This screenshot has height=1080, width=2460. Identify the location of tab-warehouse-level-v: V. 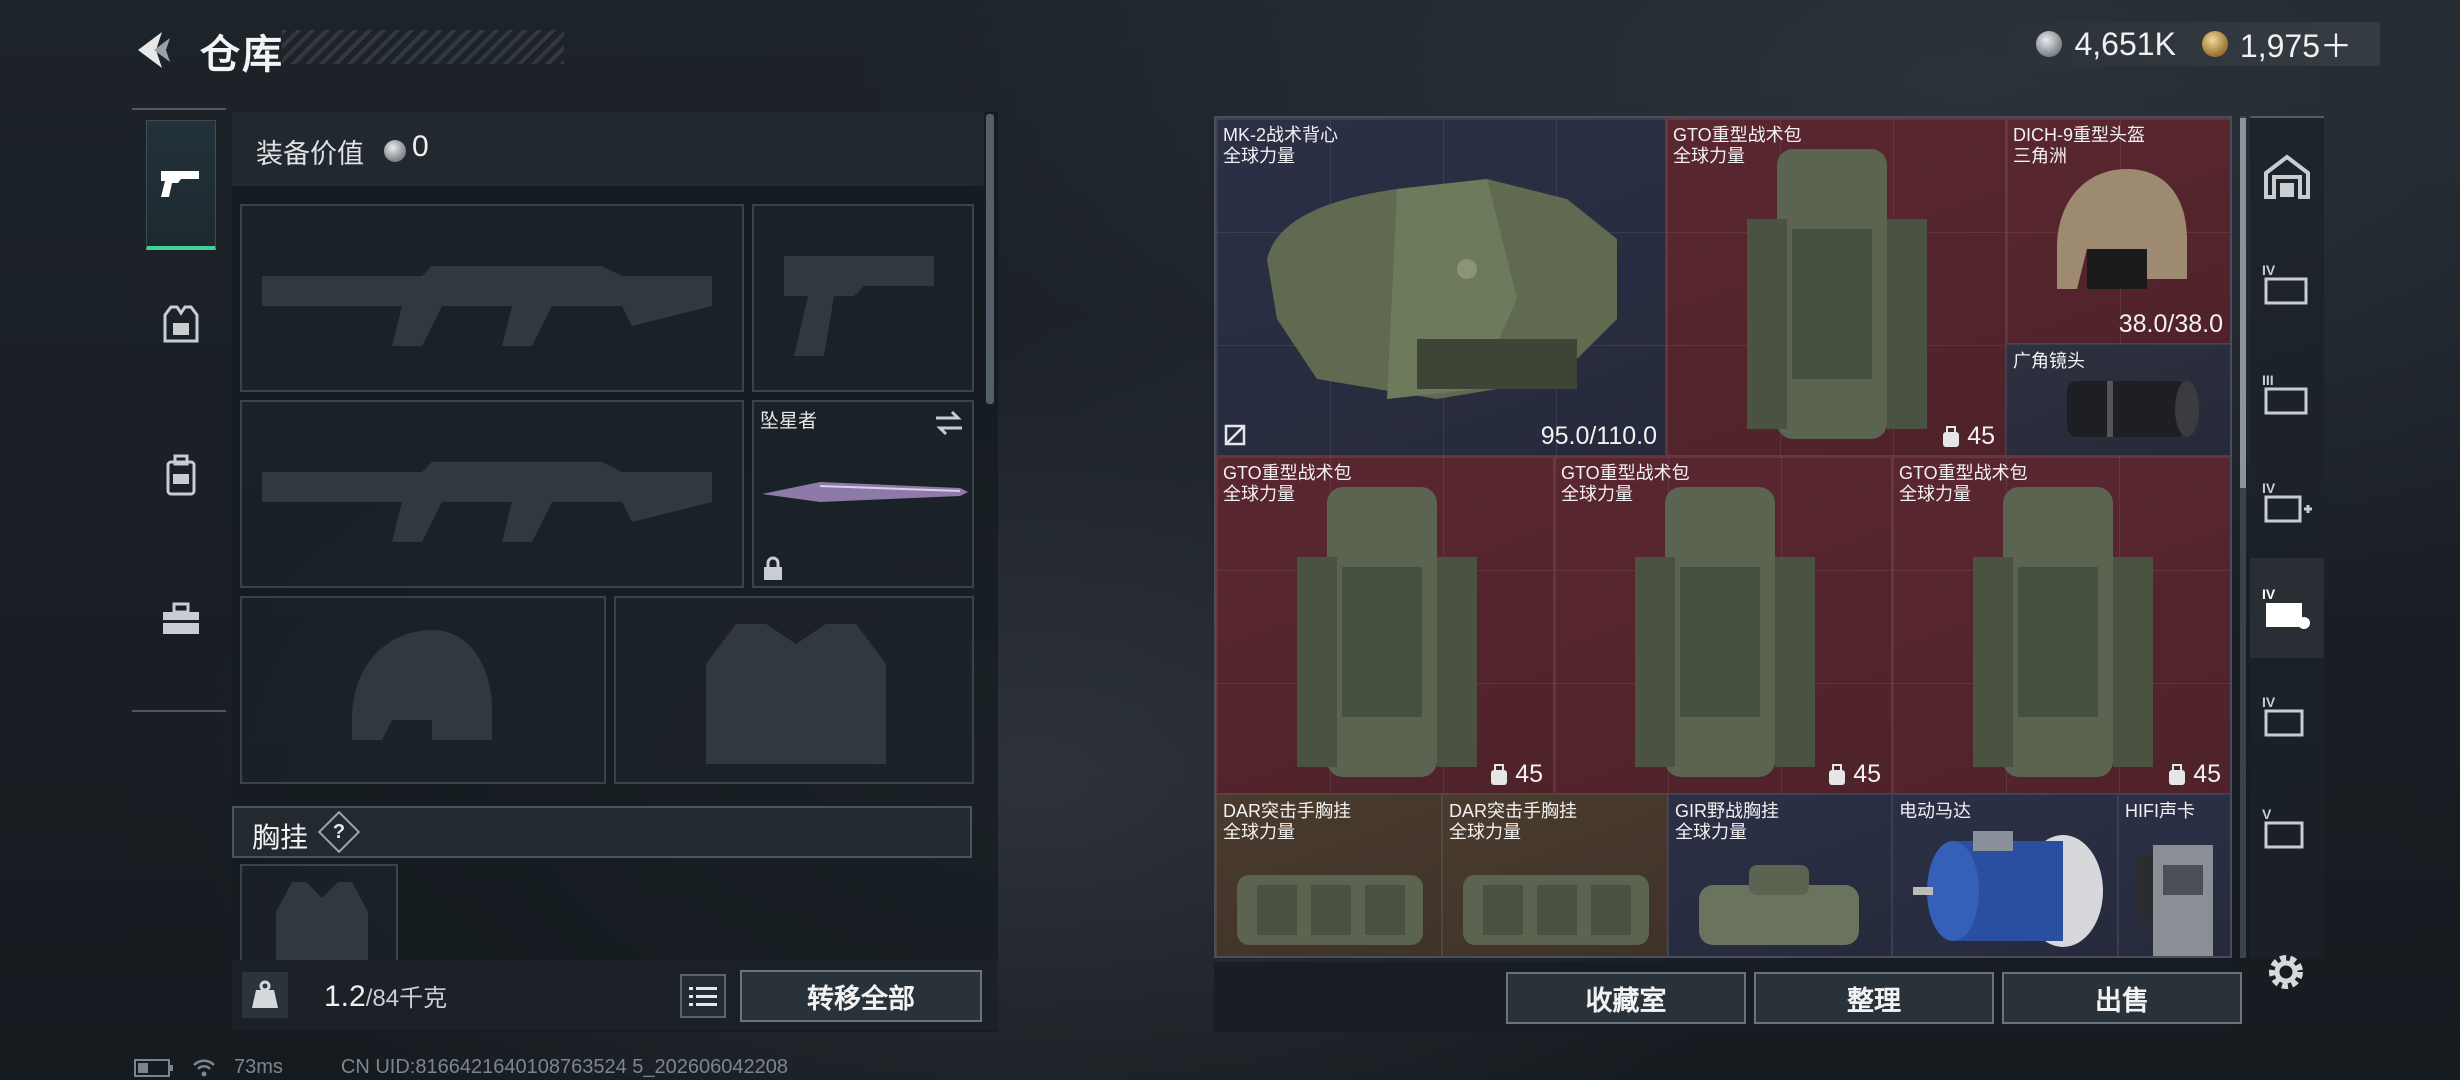
(2287, 828).